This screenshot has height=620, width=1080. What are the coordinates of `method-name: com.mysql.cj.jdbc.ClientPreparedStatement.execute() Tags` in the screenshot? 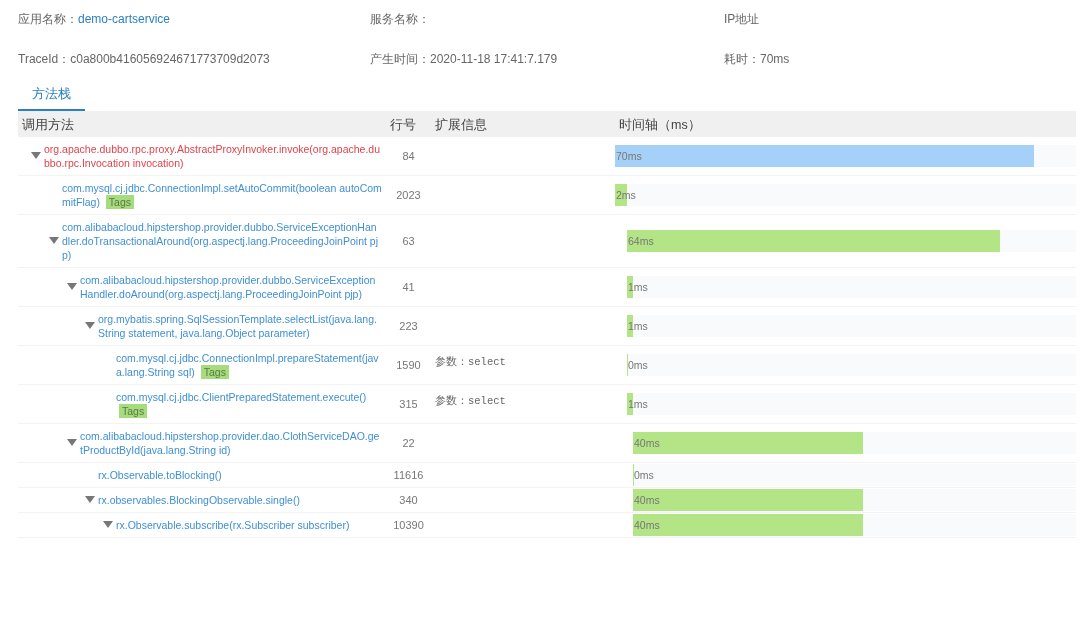 It's located at (242, 403).